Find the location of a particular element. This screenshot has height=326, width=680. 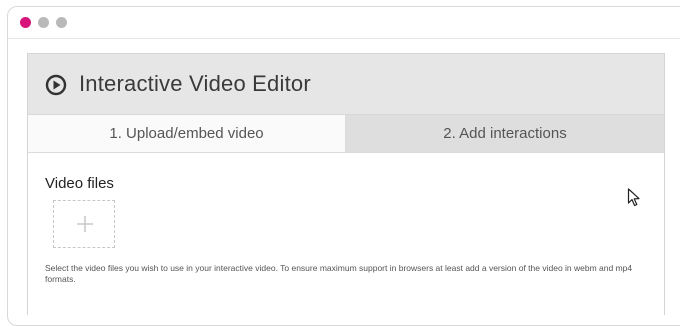

play-circle-icon is located at coordinates (56, 85).